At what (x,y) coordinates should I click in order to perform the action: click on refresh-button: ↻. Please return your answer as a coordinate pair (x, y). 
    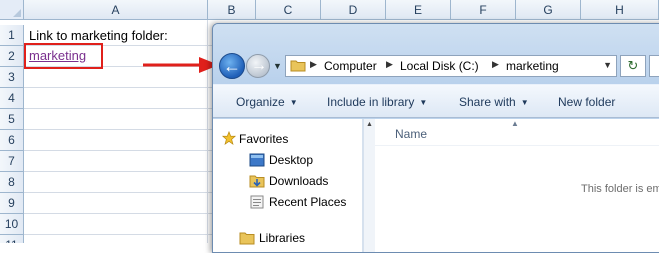
    Looking at the image, I should click on (633, 66).